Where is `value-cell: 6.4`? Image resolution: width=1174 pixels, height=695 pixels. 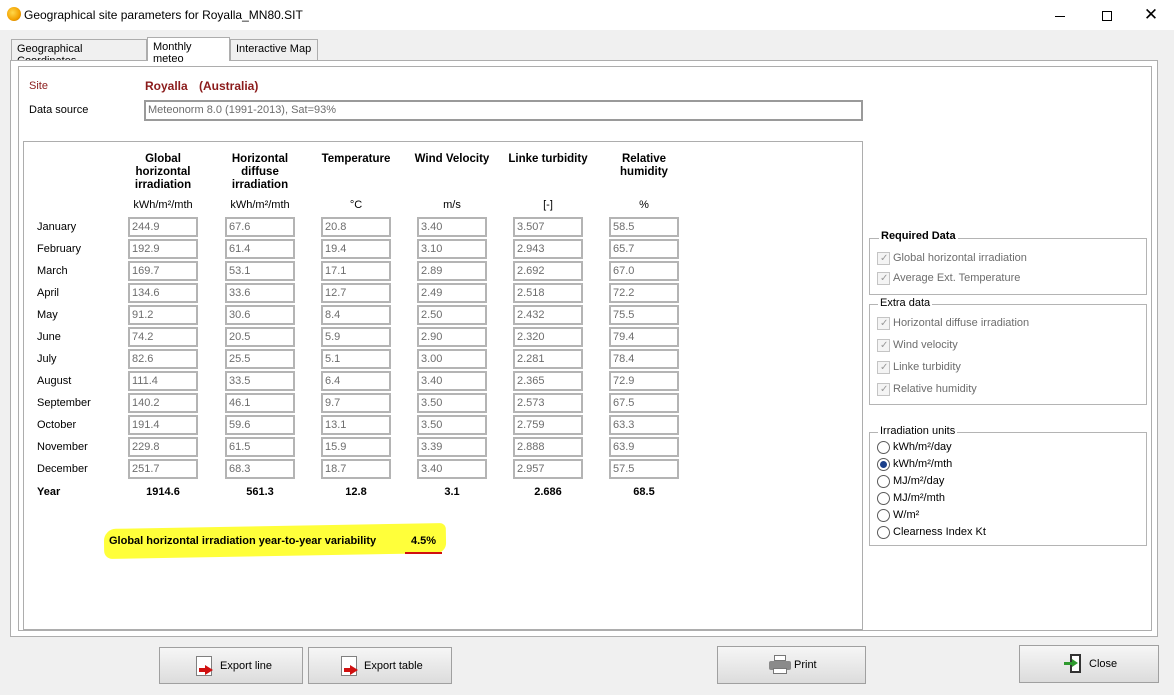
value-cell: 6.4 is located at coordinates (356, 381).